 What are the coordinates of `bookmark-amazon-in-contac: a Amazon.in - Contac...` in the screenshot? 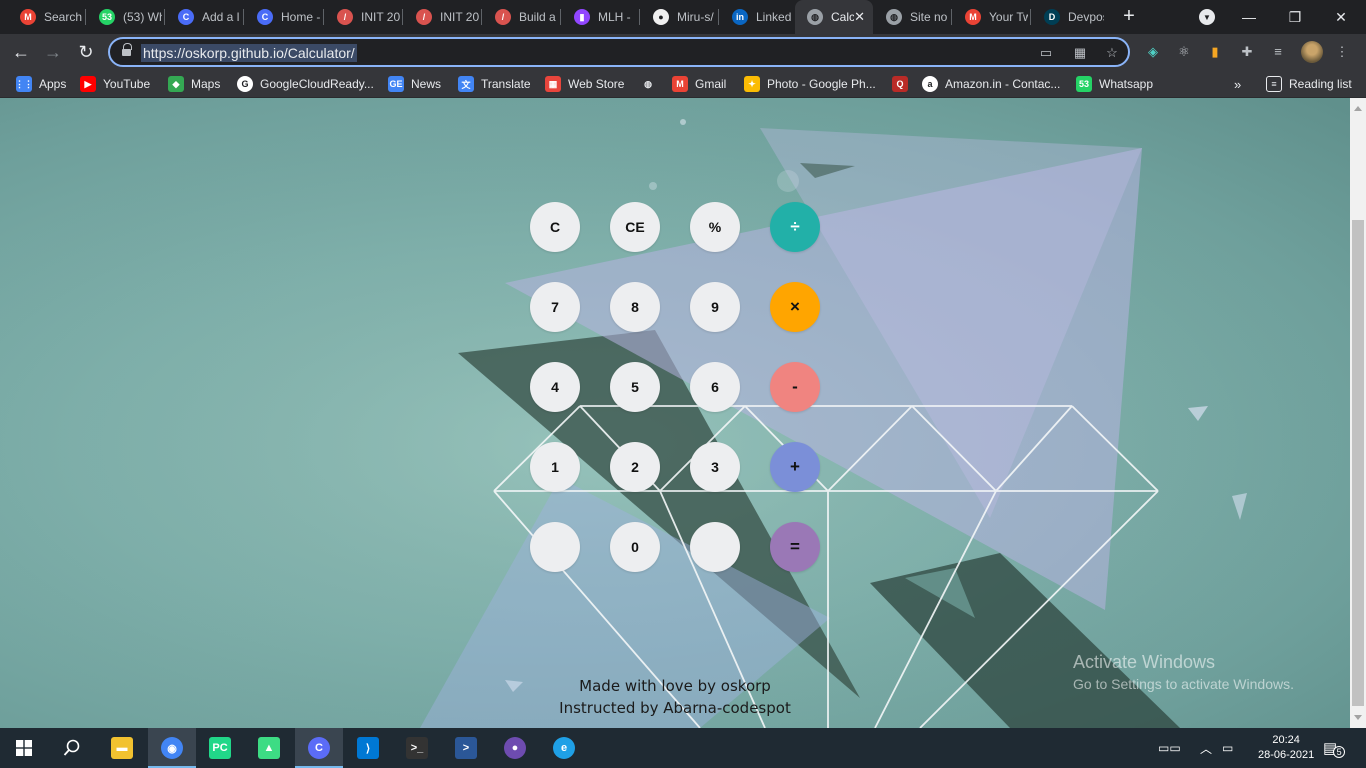 It's located at (991, 84).